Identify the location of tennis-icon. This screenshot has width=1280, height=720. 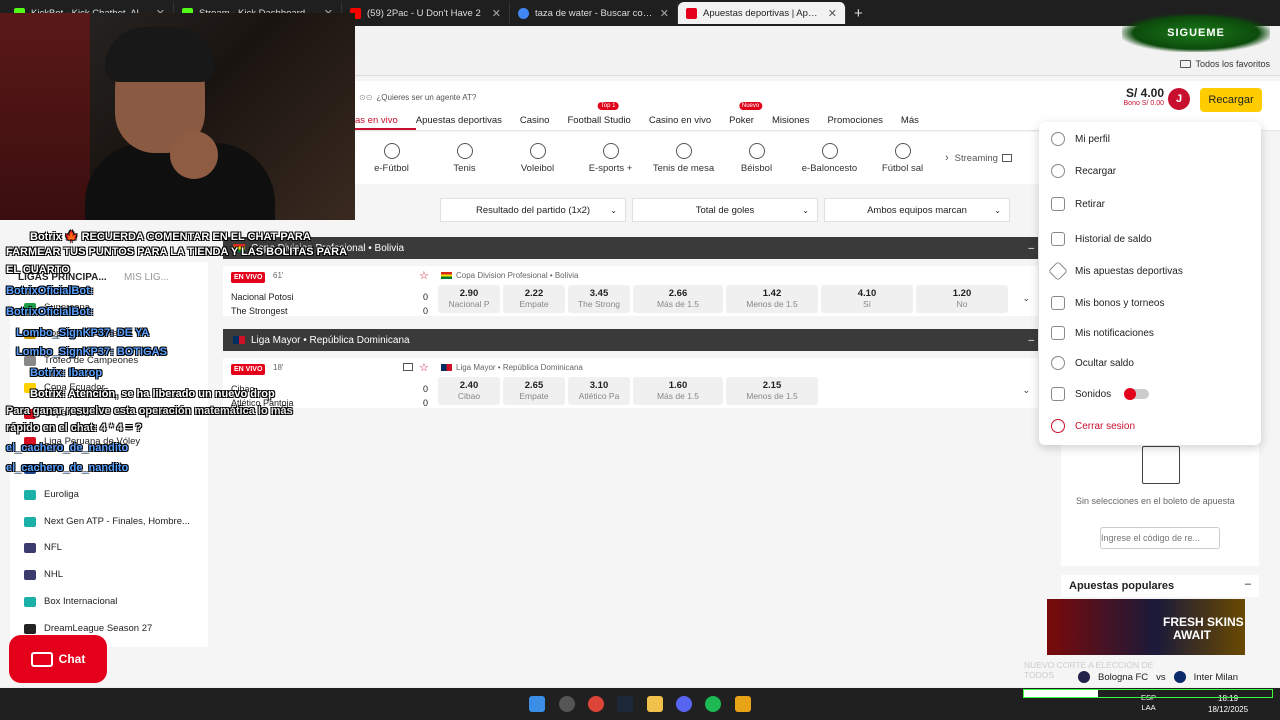
(464, 150).